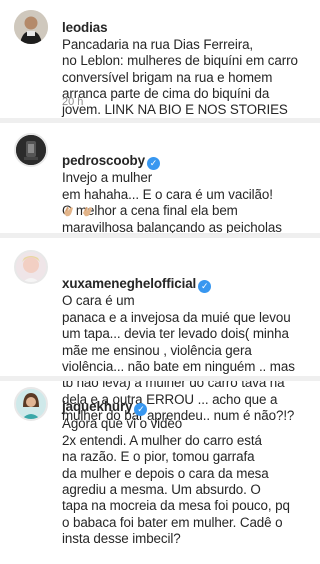 The width and height of the screenshot is (320, 564). Describe the element at coordinates (98, 301) in the screenshot. I see `comment-text-first-line: O cara é um` at that location.